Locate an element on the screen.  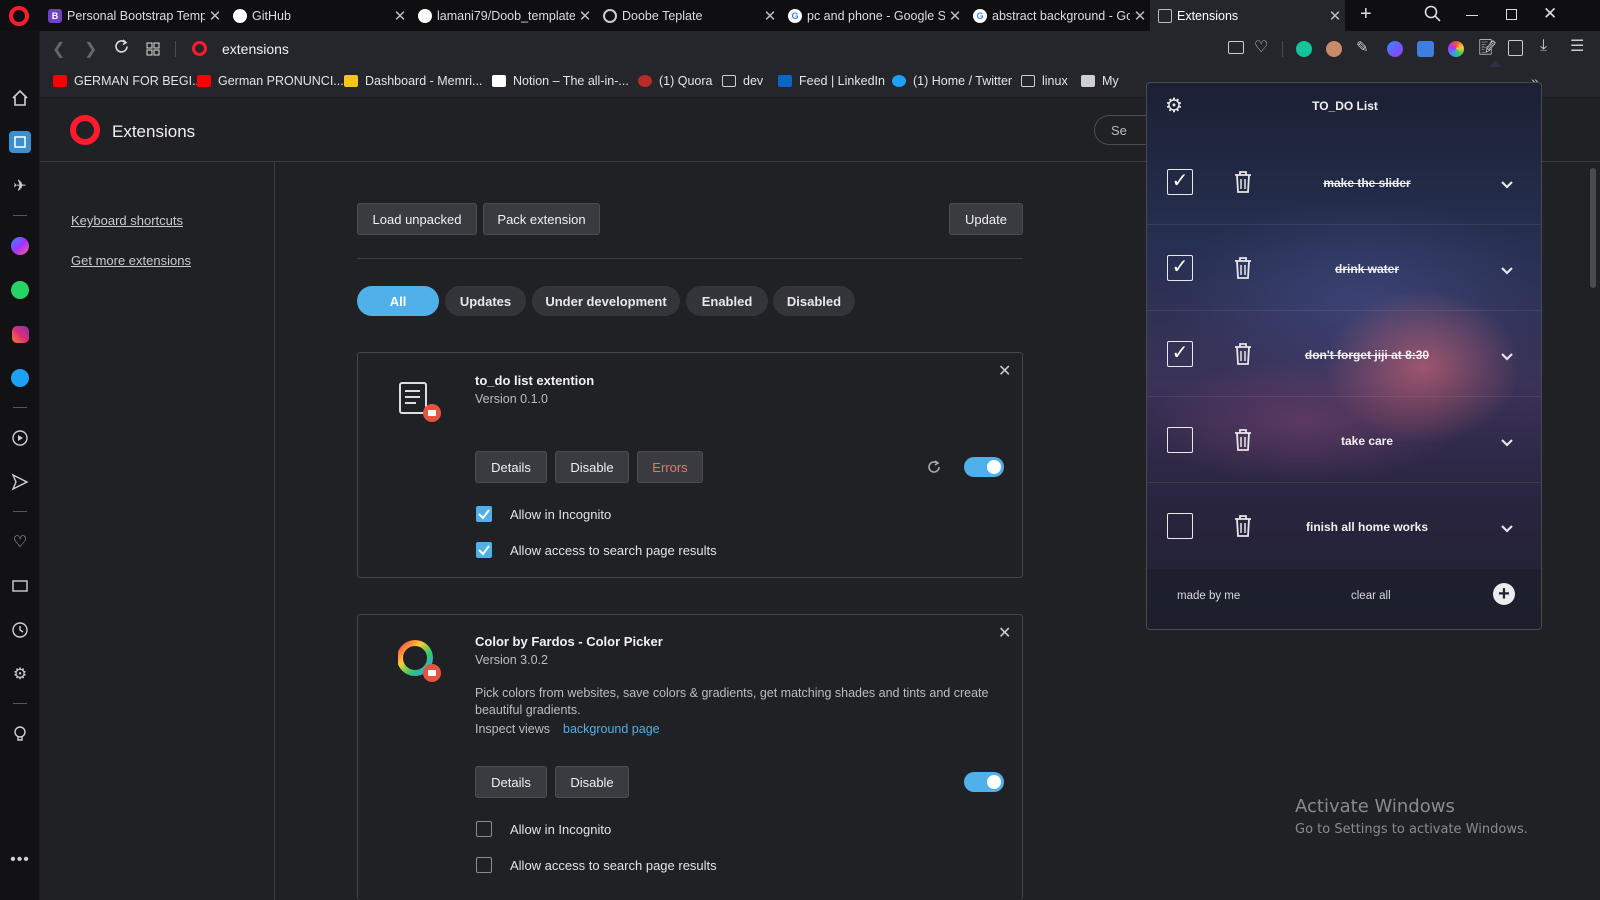
update-button: Update is located at coordinates (986, 219).